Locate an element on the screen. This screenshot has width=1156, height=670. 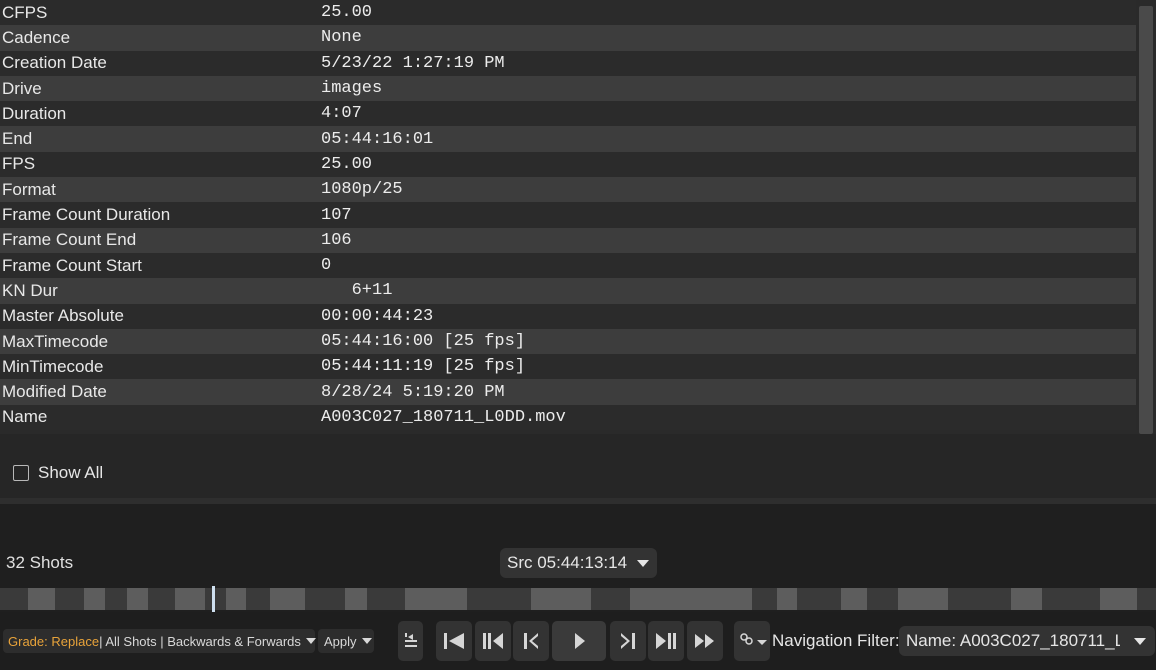
metadata-row: Name A003C027_180711_L0DD.mov is located at coordinates (568, 417).